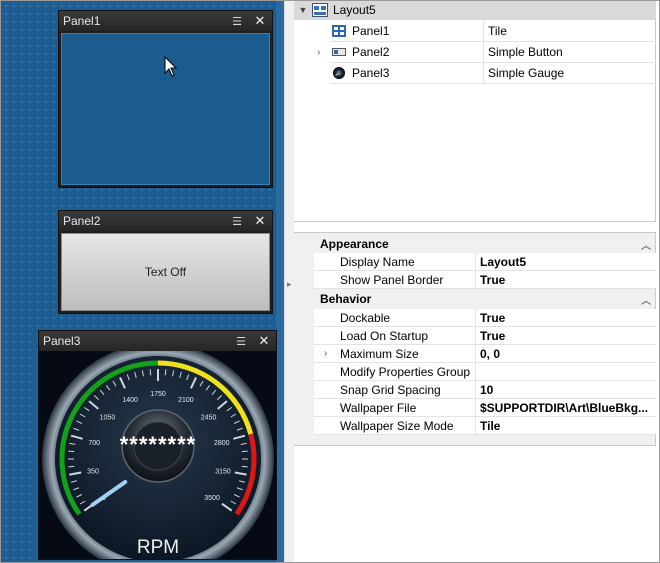 Image resolution: width=660 pixels, height=563 pixels. Describe the element at coordinates (395, 389) in the screenshot. I see `property-name: Snap Grid Spacing` at that location.